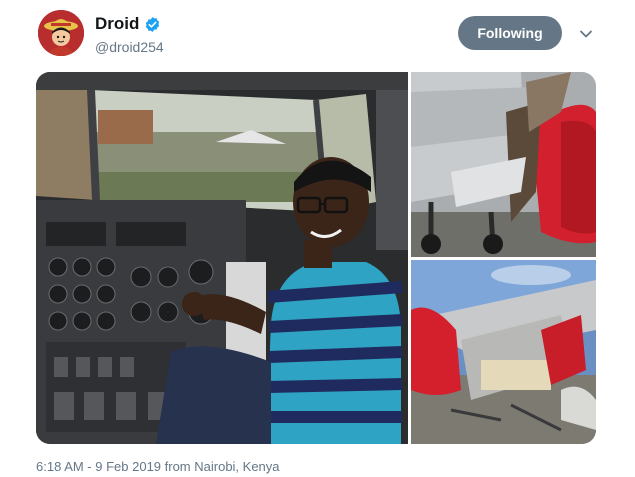 The width and height of the screenshot is (635, 477). I want to click on engine-damage-image, so click(503, 164).